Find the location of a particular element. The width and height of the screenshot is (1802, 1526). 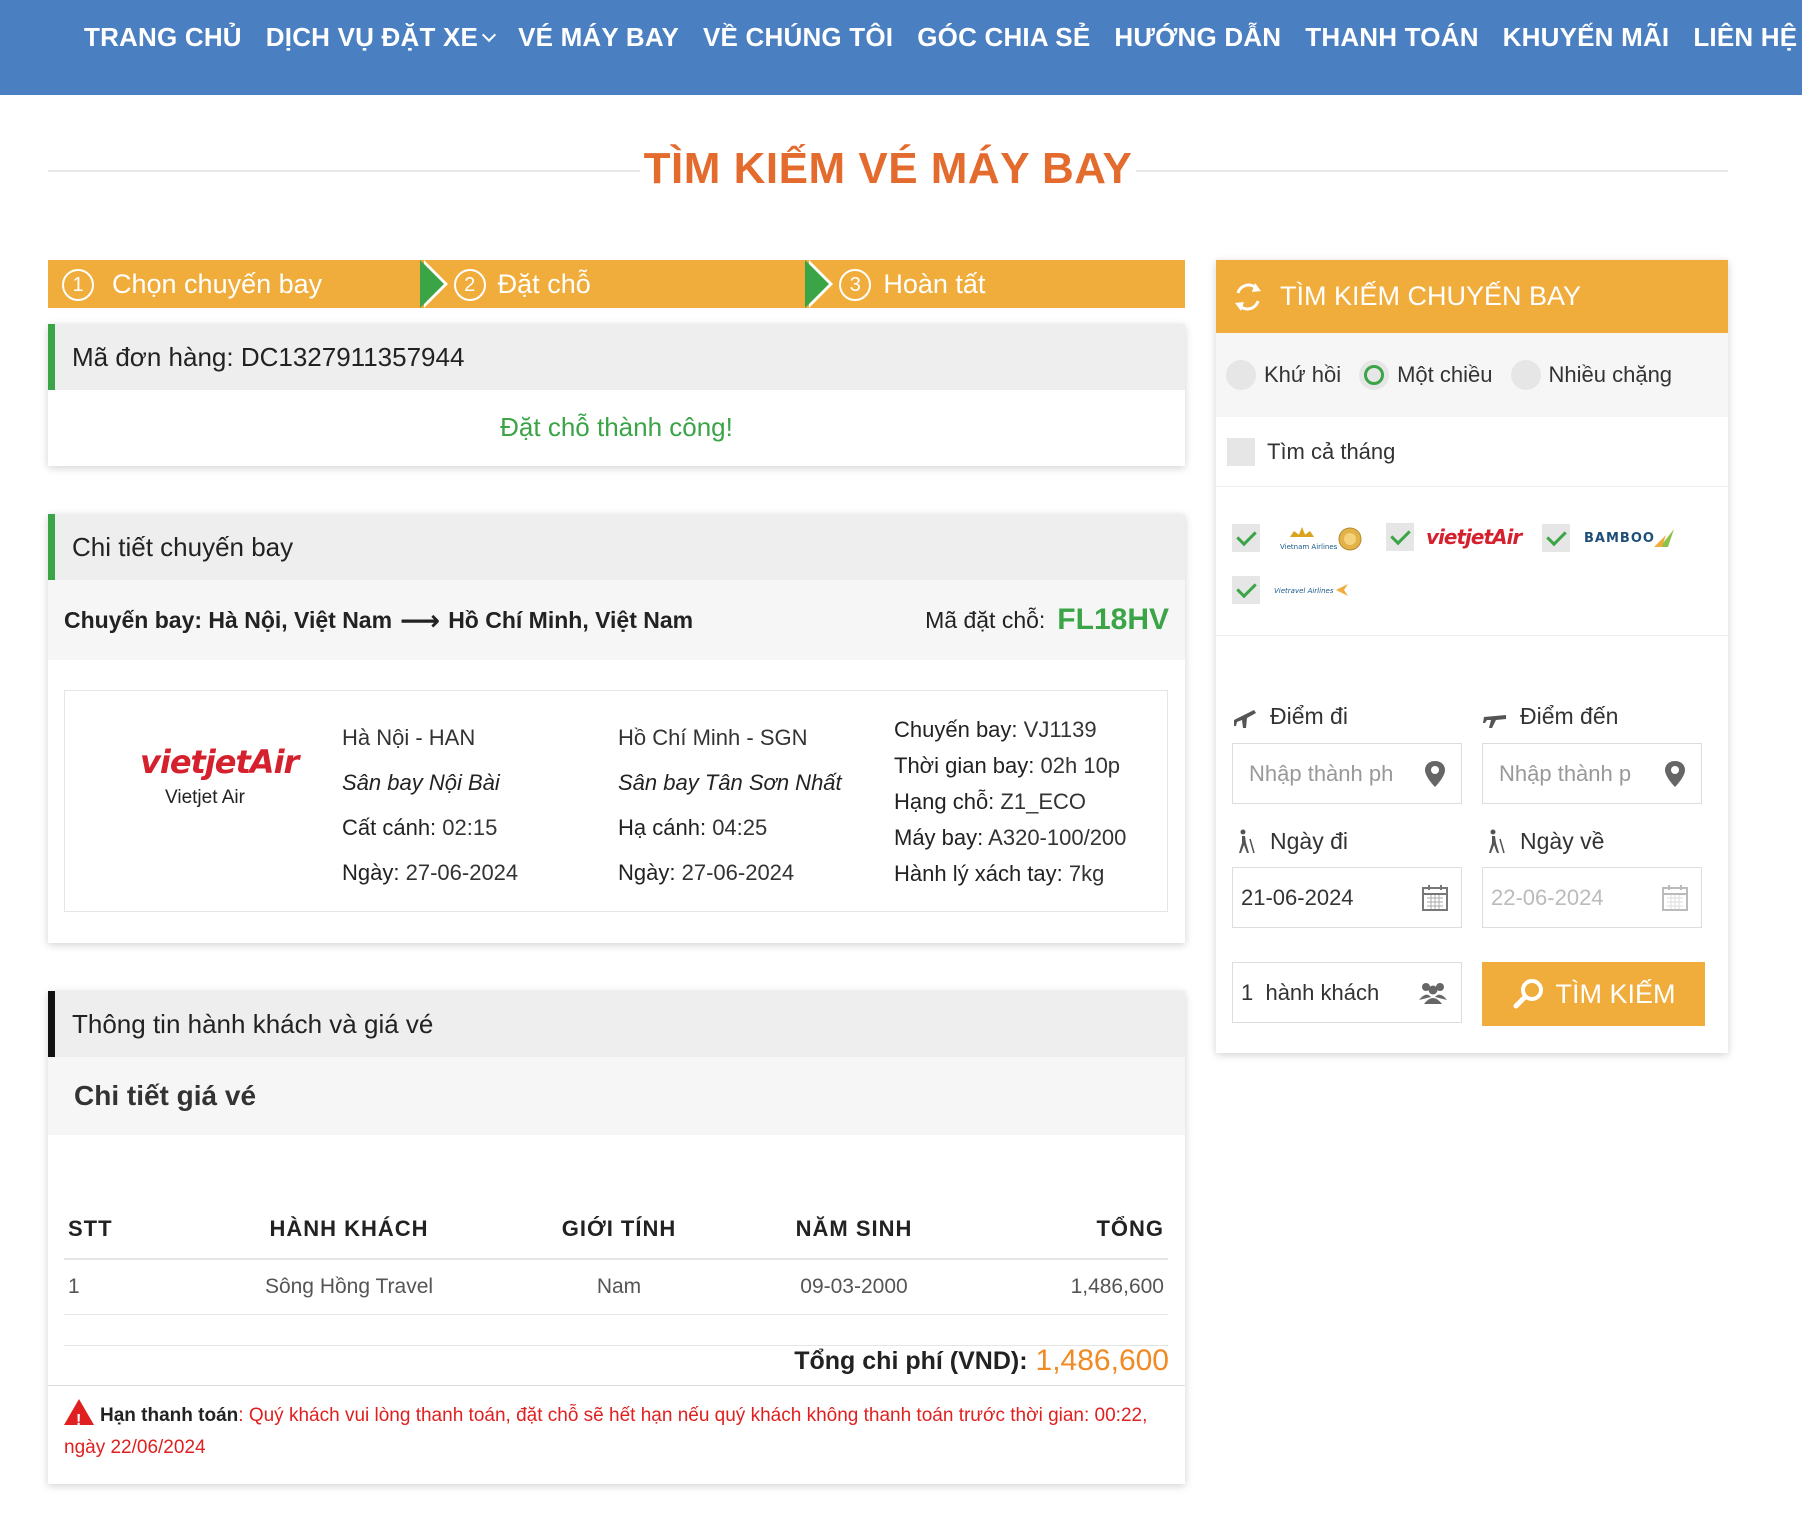

departure-date: 27-06-2024 is located at coordinates (462, 872).